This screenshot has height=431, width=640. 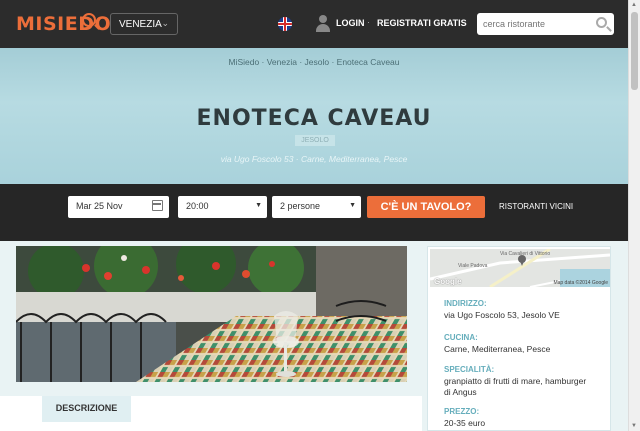 I want to click on cuisine-section: CUCINA: Carne, Mediterranea, Pesce, so click(x=497, y=344).